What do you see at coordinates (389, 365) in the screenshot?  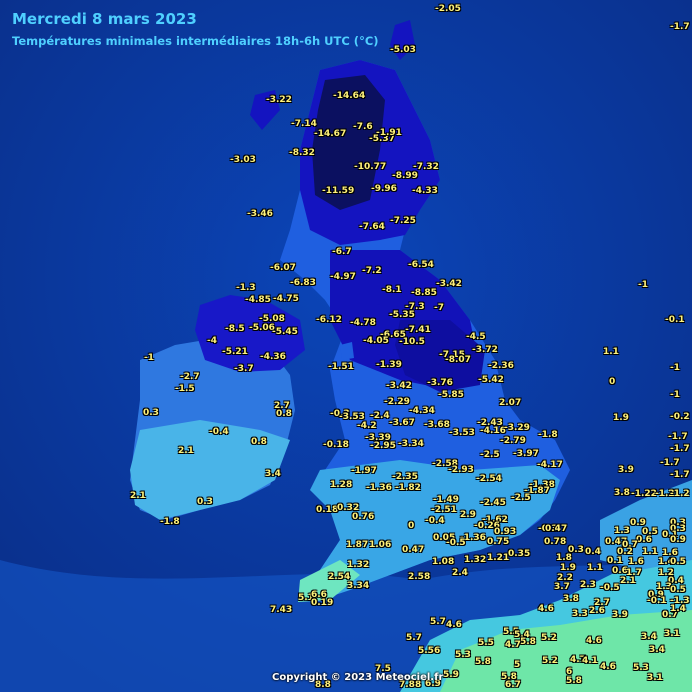 I see `station-temperature: -1.39` at bounding box center [389, 365].